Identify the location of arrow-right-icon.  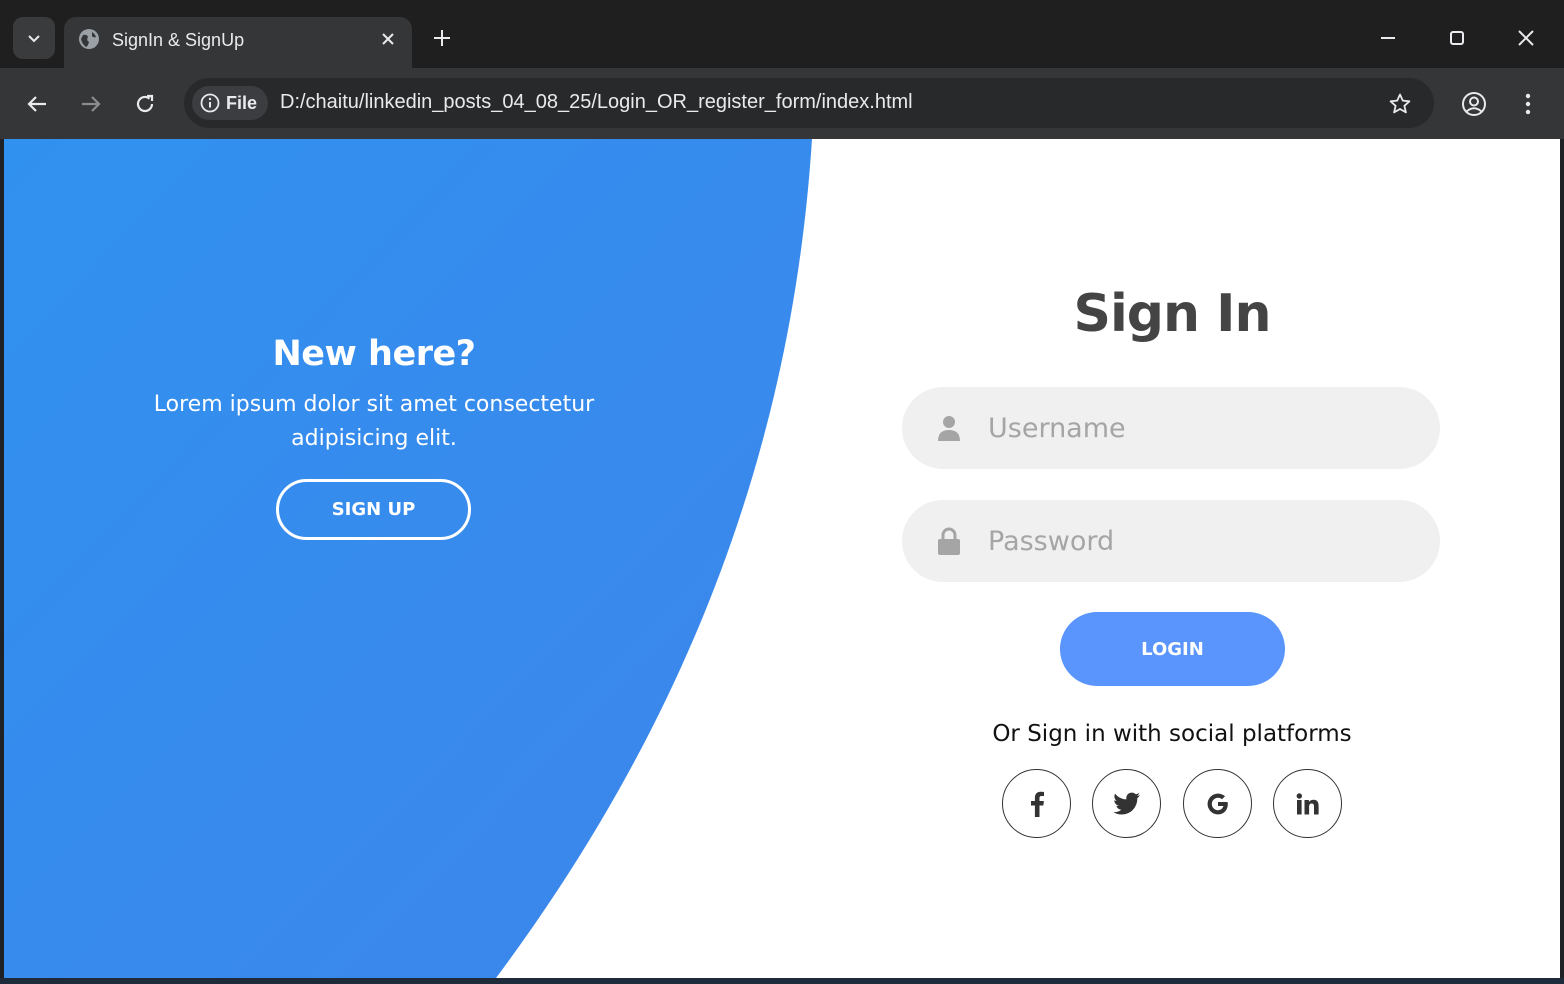
(91, 104).